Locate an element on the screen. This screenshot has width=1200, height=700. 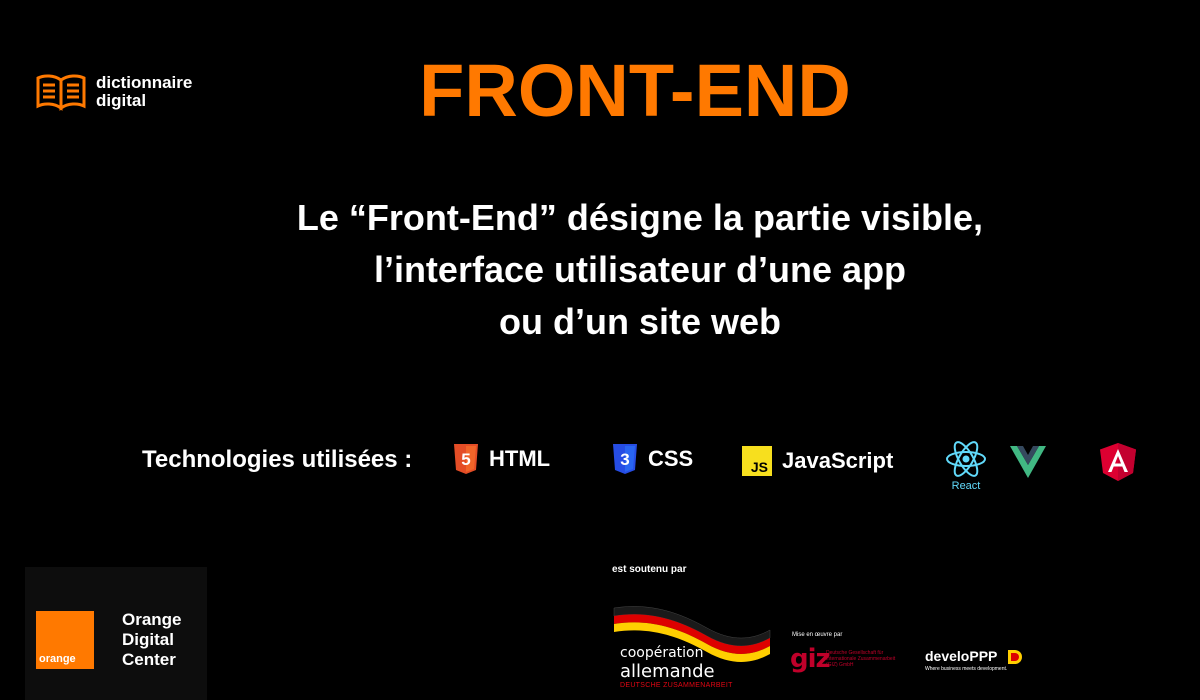
css3-icon: 3 is located at coordinates (625, 459).